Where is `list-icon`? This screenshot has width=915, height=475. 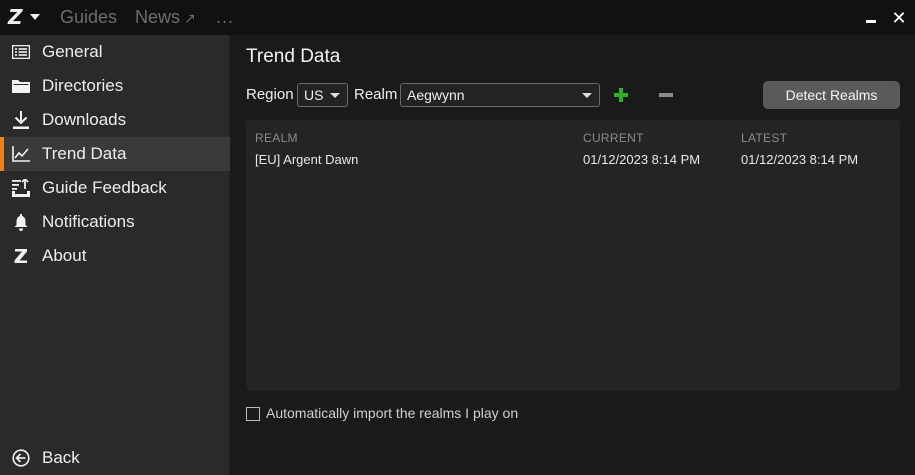
list-icon is located at coordinates (21, 52).